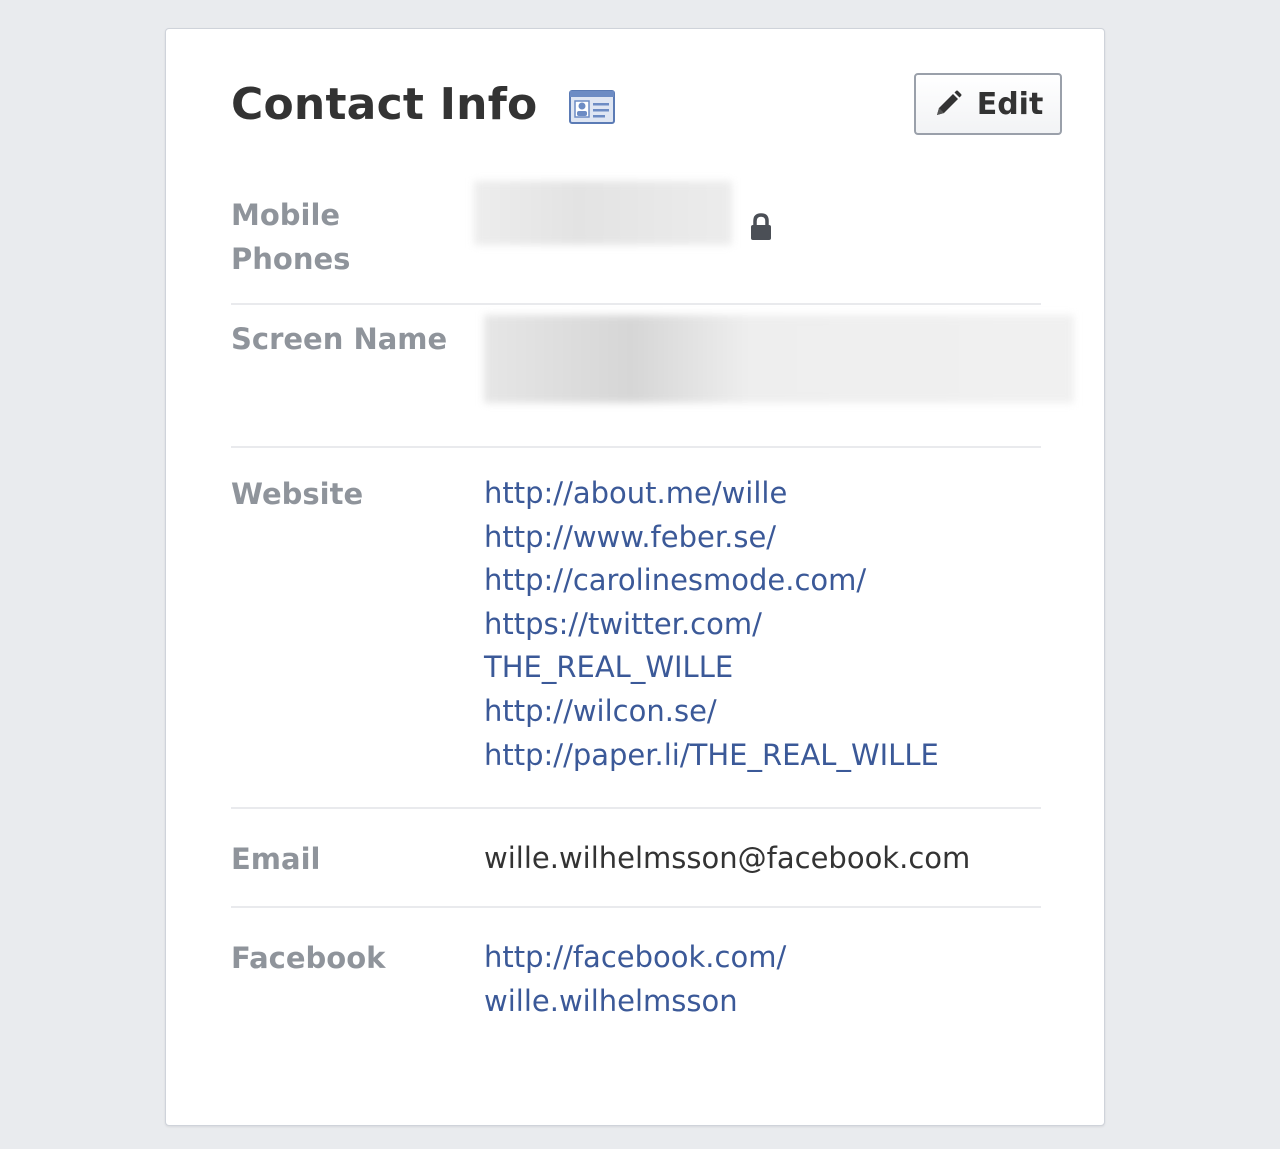  What do you see at coordinates (339, 339) in the screenshot?
I see `screen-name-label: Screen Name` at bounding box center [339, 339].